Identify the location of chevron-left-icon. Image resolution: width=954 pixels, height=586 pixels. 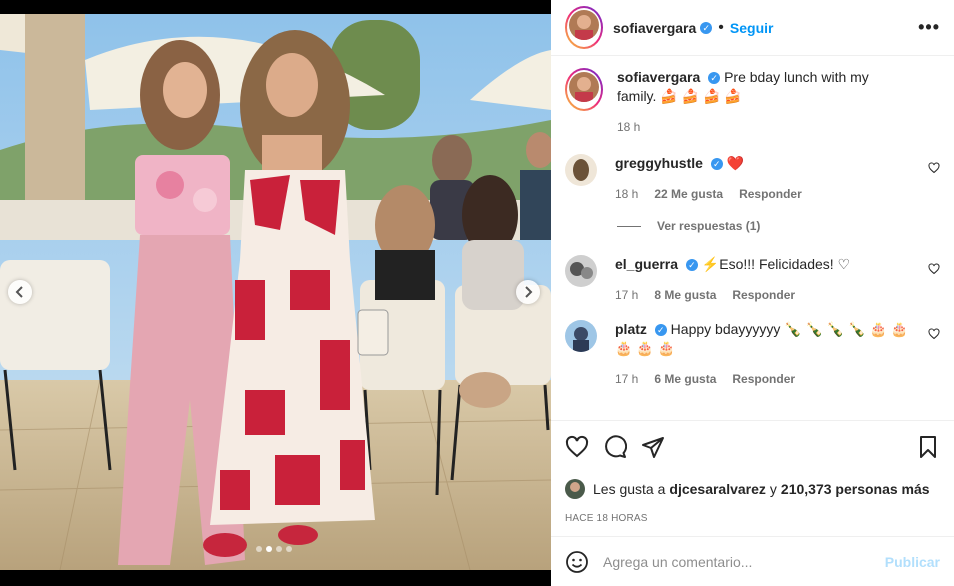
(19, 292).